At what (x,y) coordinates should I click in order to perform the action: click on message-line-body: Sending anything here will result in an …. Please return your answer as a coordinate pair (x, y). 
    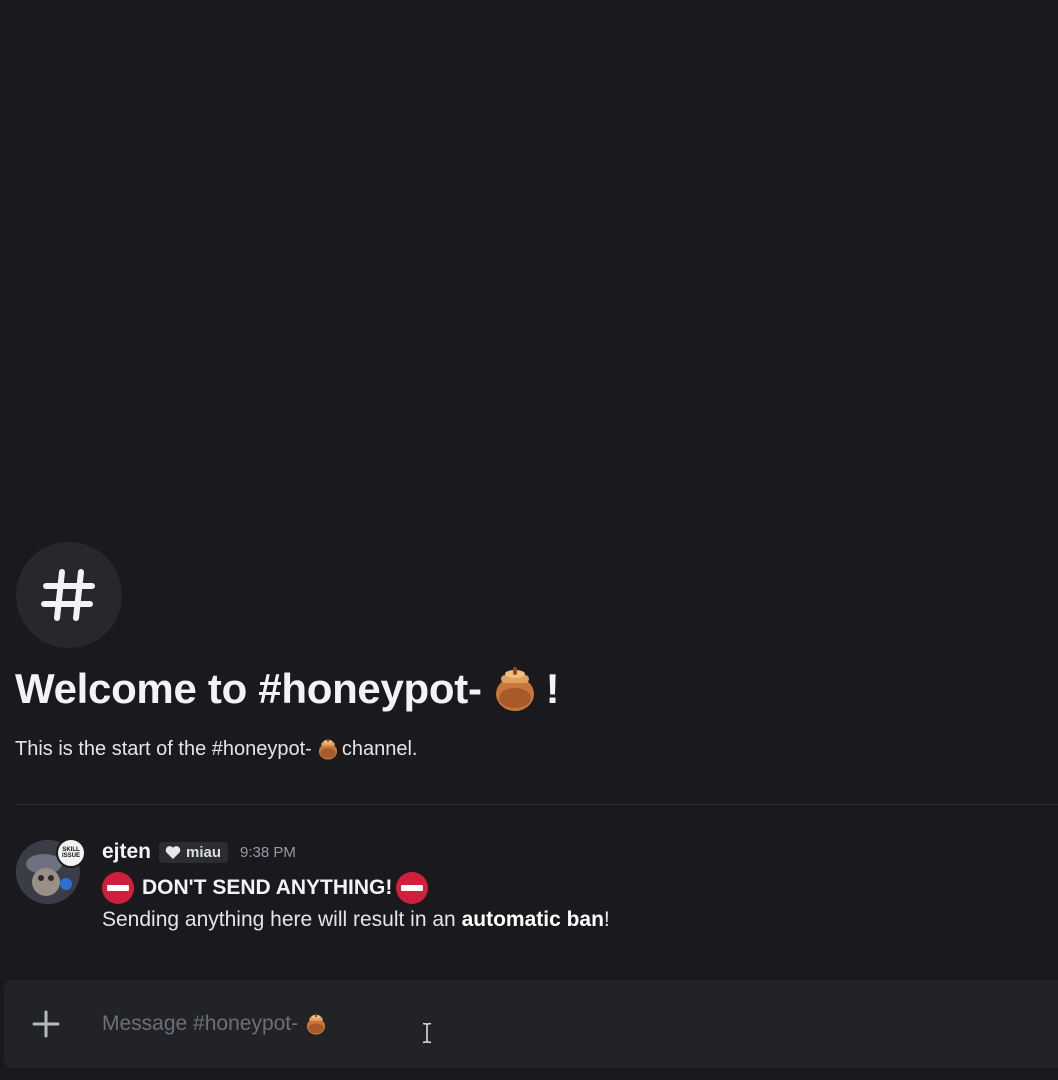
    Looking at the image, I should click on (356, 920).